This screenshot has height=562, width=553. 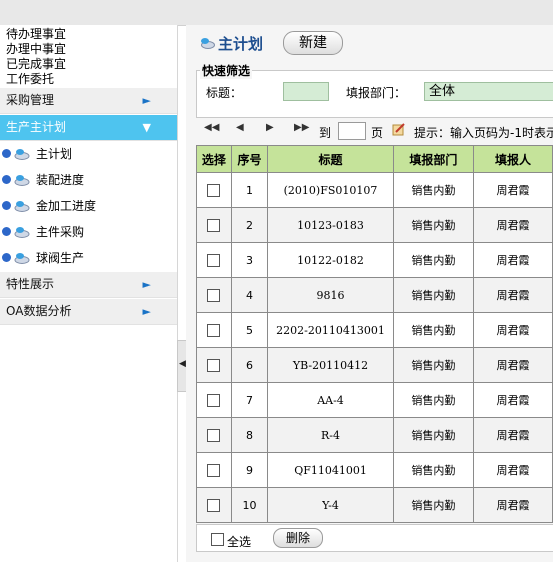 What do you see at coordinates (91, 64) in the screenshot?
I see `todo-completed-link: 已完成事宜` at bounding box center [91, 64].